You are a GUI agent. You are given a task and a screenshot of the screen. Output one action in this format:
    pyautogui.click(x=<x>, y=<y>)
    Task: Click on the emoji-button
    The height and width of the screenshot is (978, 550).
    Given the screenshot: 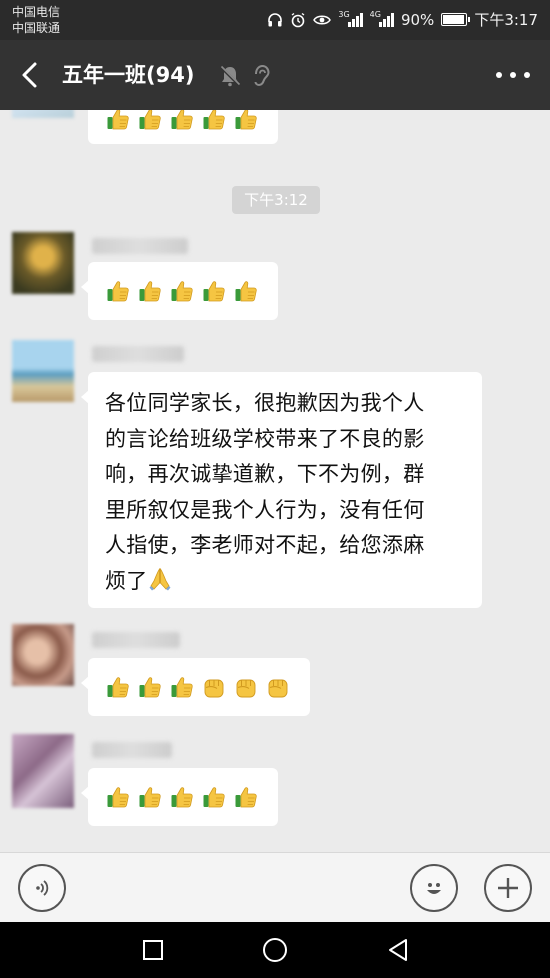 What is the action you would take?
    pyautogui.click(x=434, y=888)
    